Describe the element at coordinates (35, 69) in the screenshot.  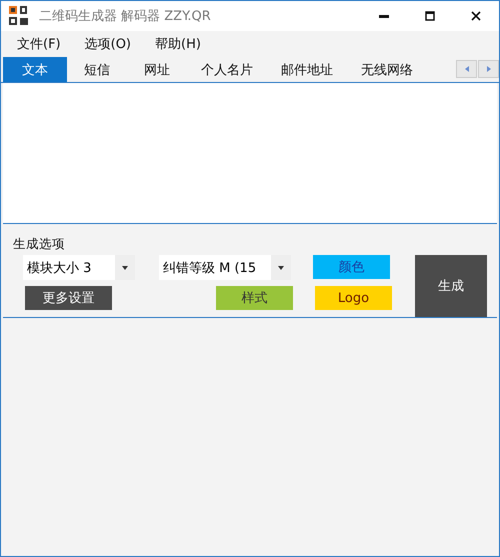
I see `tab: 文本` at that location.